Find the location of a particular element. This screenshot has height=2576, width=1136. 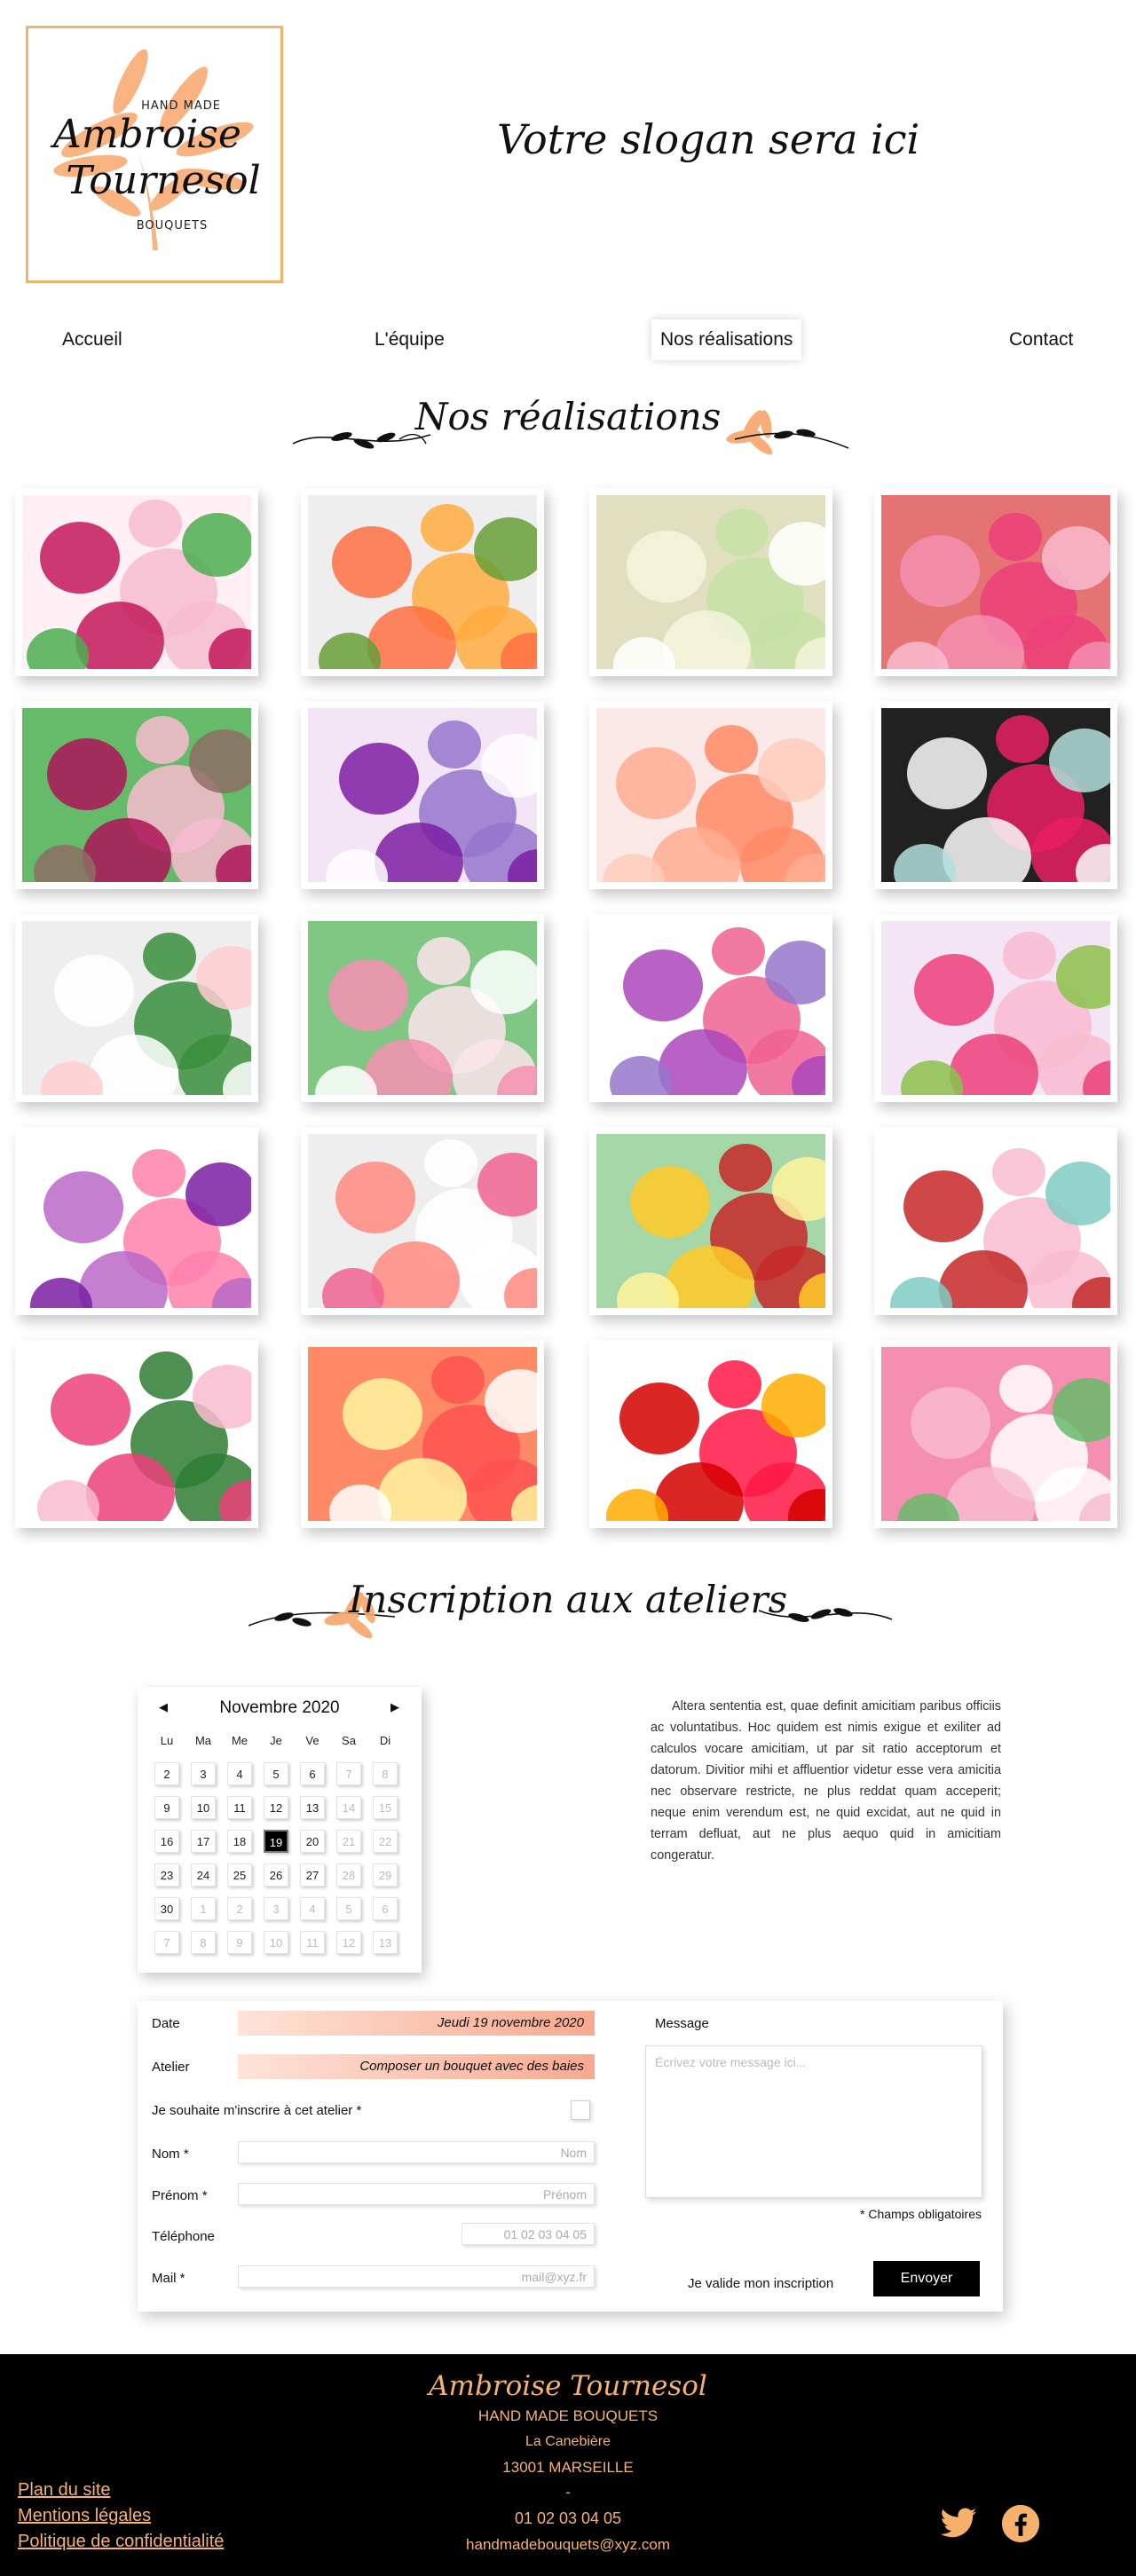

nav-item-equipe: L'équipe is located at coordinates (410, 339).